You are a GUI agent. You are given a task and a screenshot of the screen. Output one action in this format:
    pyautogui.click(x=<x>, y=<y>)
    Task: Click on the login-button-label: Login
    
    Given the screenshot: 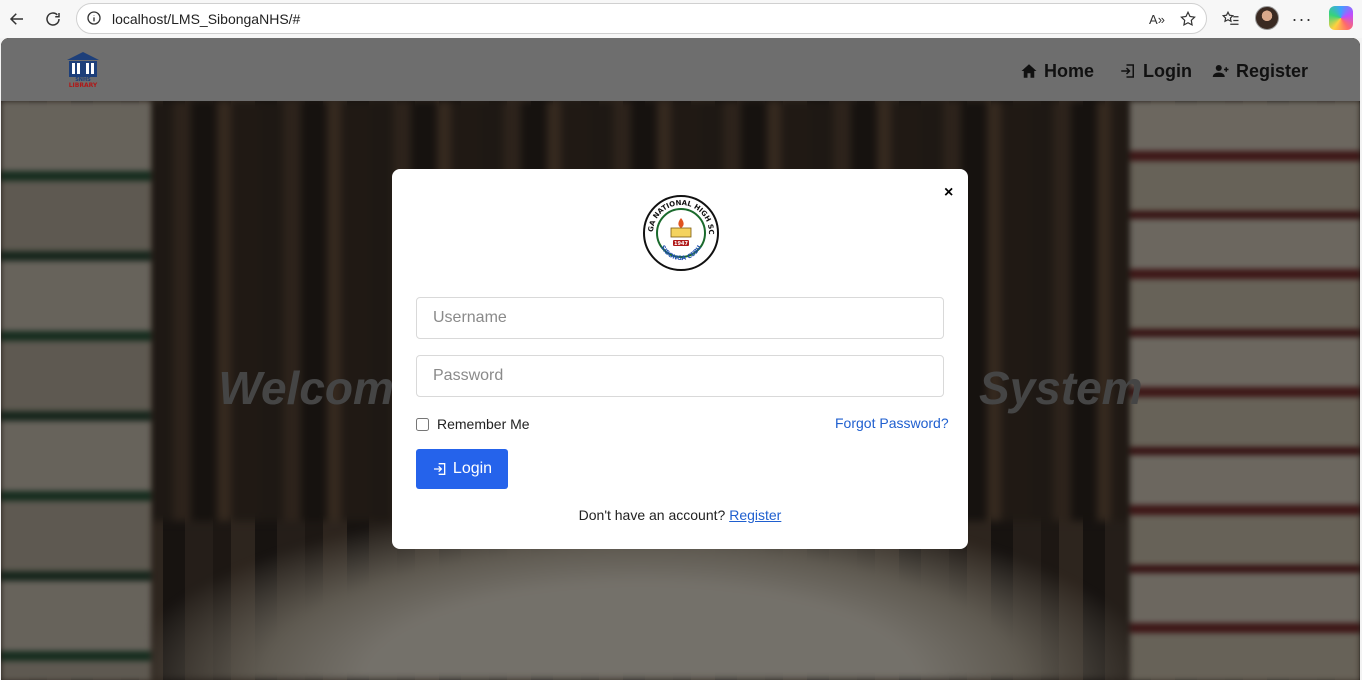 What is the action you would take?
    pyautogui.click(x=472, y=468)
    